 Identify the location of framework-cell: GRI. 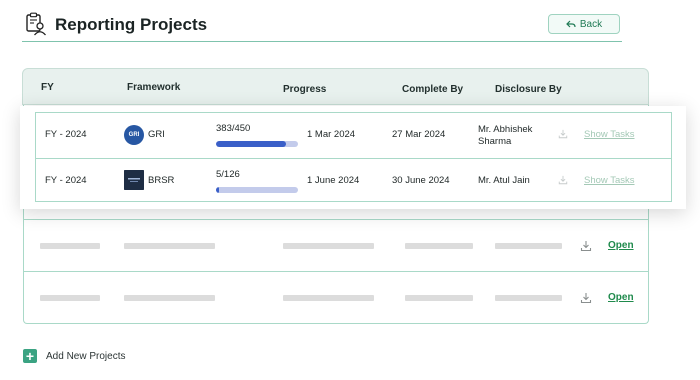
(156, 134).